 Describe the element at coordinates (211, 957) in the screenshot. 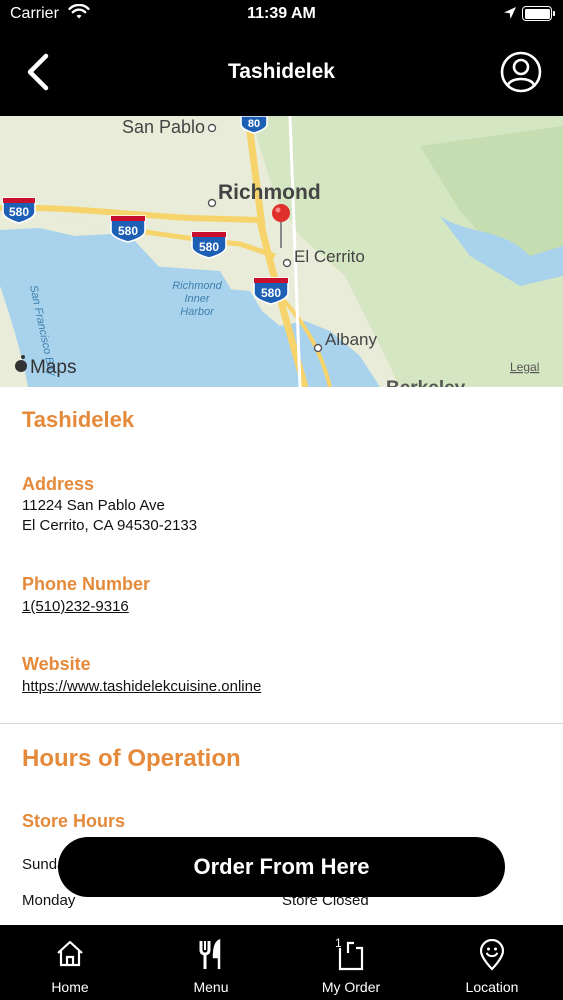

I see `fork-knife-icon` at that location.